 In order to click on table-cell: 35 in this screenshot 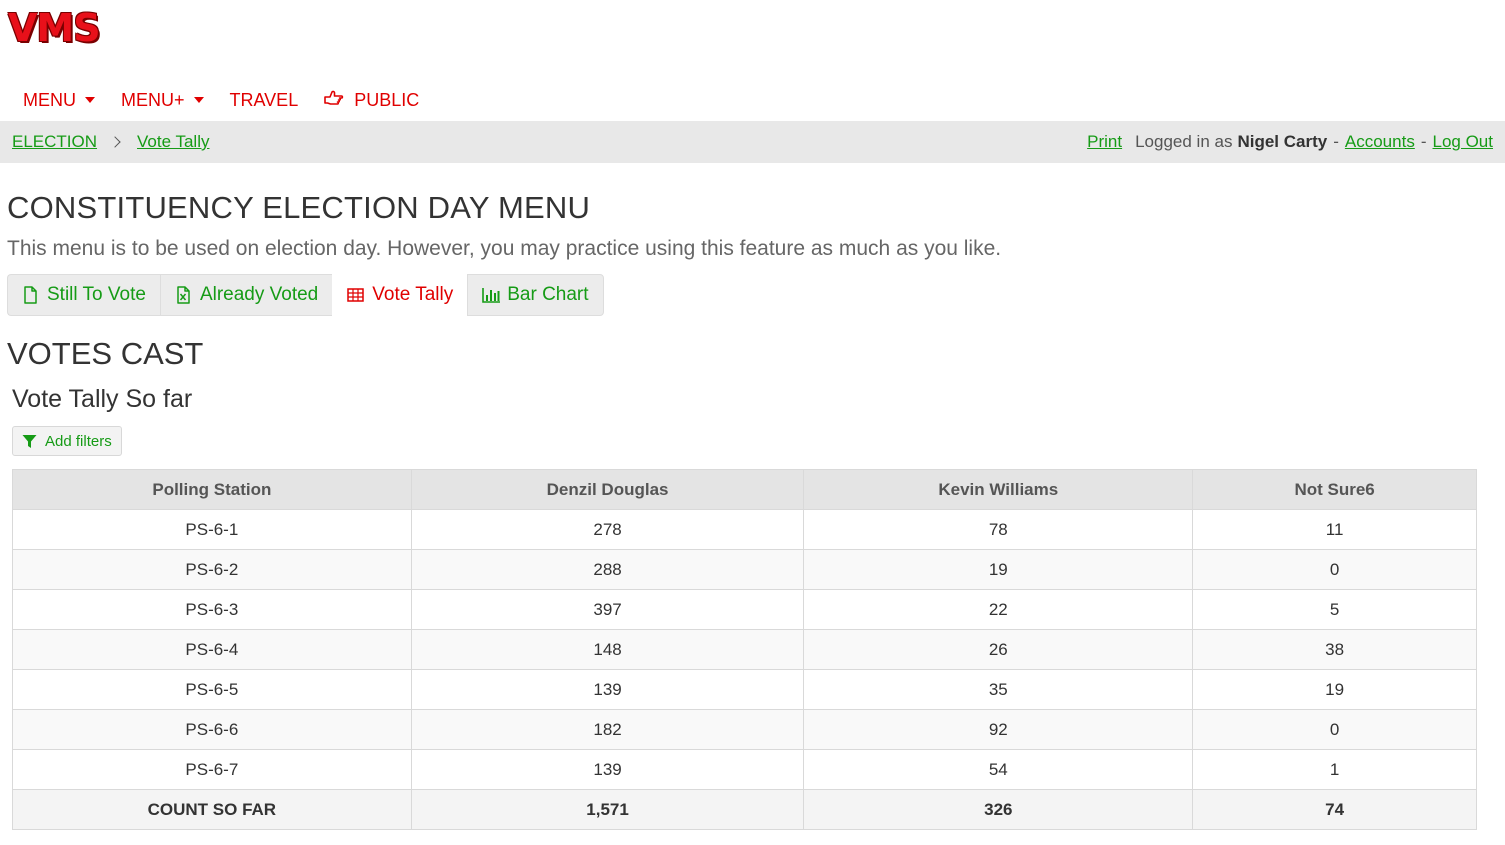, I will do `click(998, 689)`.